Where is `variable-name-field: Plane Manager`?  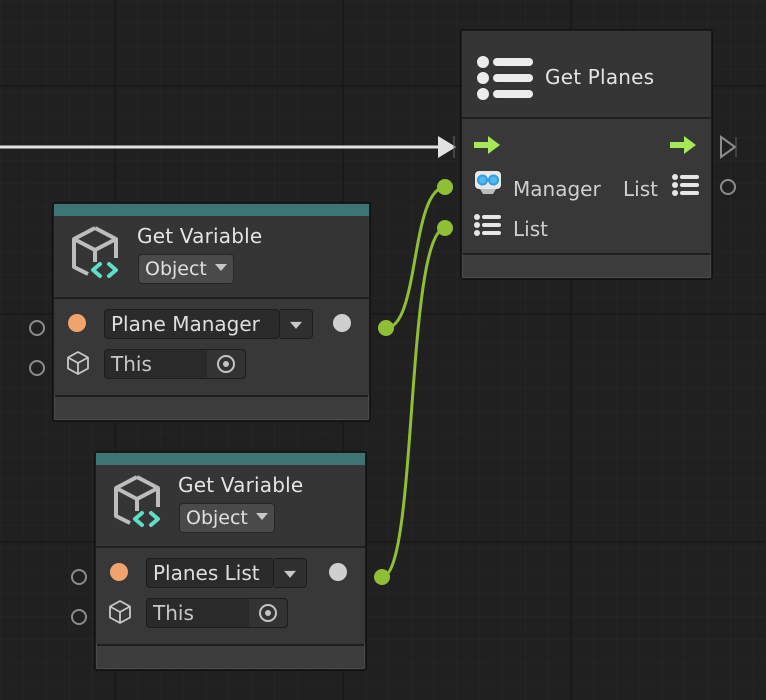 variable-name-field: Plane Manager is located at coordinates (192, 324).